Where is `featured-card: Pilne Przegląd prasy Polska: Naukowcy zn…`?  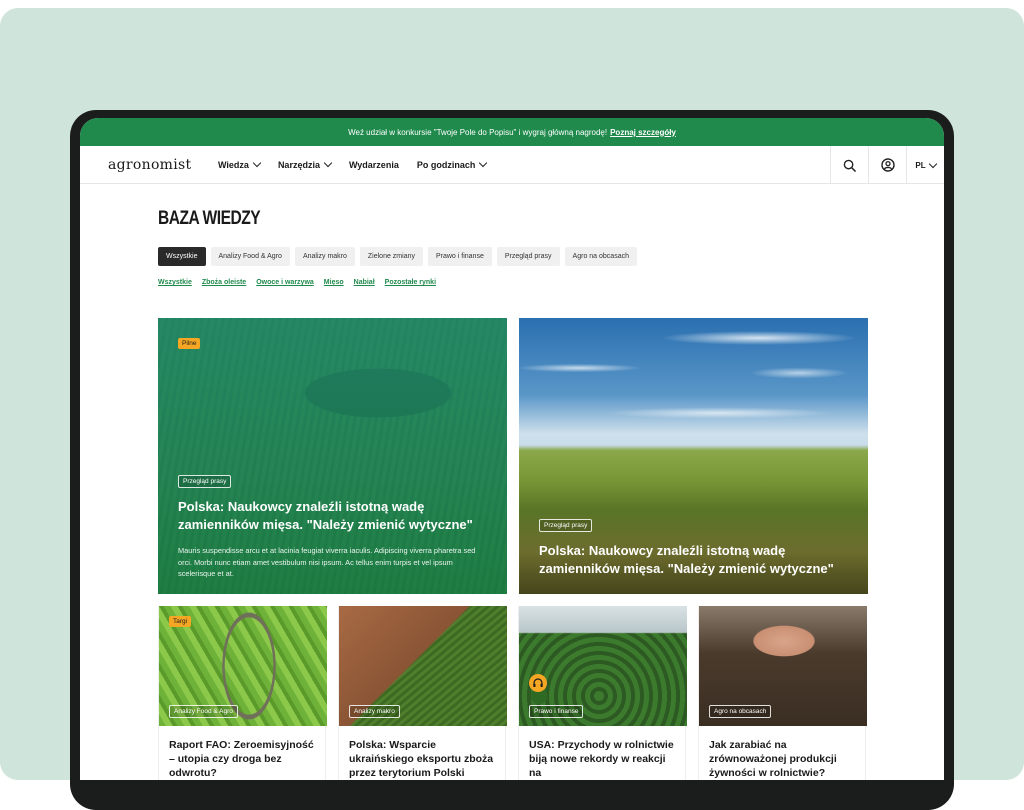
featured-card: Pilne Przegląd prasy Polska: Naukowcy zn… is located at coordinates (332, 456).